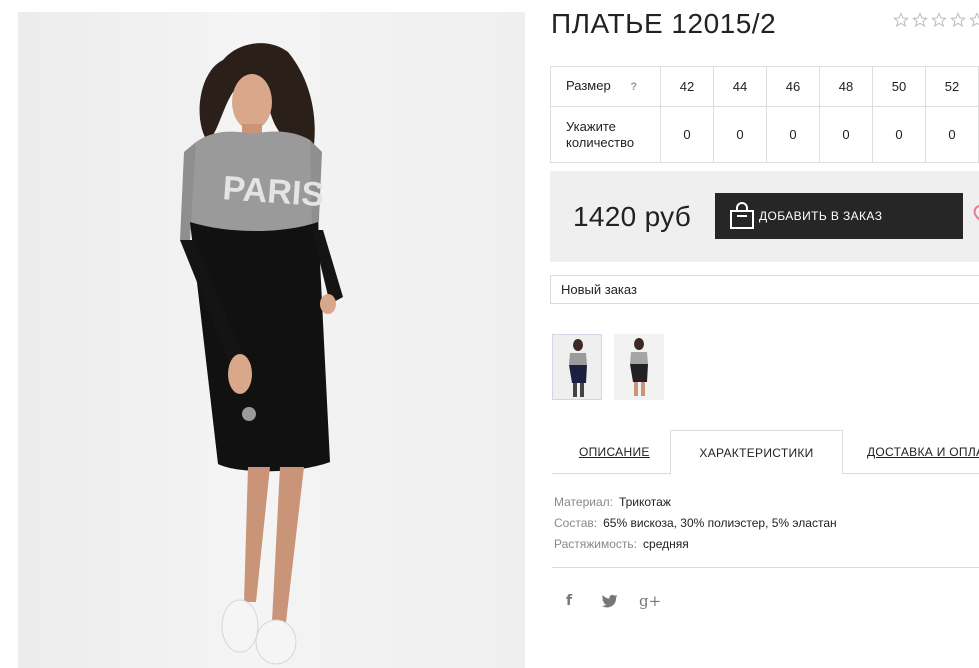  What do you see at coordinates (975, 213) in the screenshot?
I see `heart-icon` at bounding box center [975, 213].